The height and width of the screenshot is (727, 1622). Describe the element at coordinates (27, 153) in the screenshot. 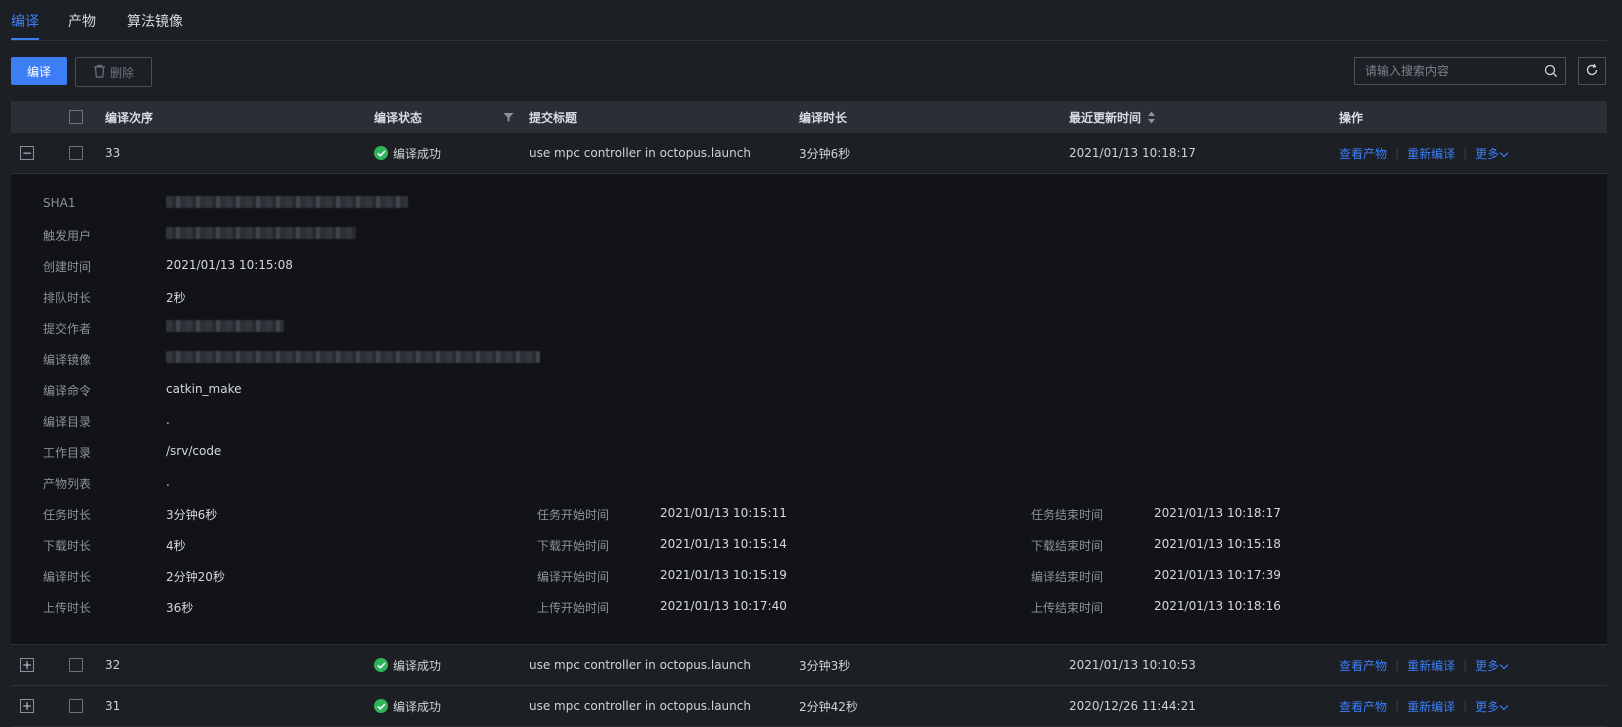

I see `collapse-row-button: −` at that location.